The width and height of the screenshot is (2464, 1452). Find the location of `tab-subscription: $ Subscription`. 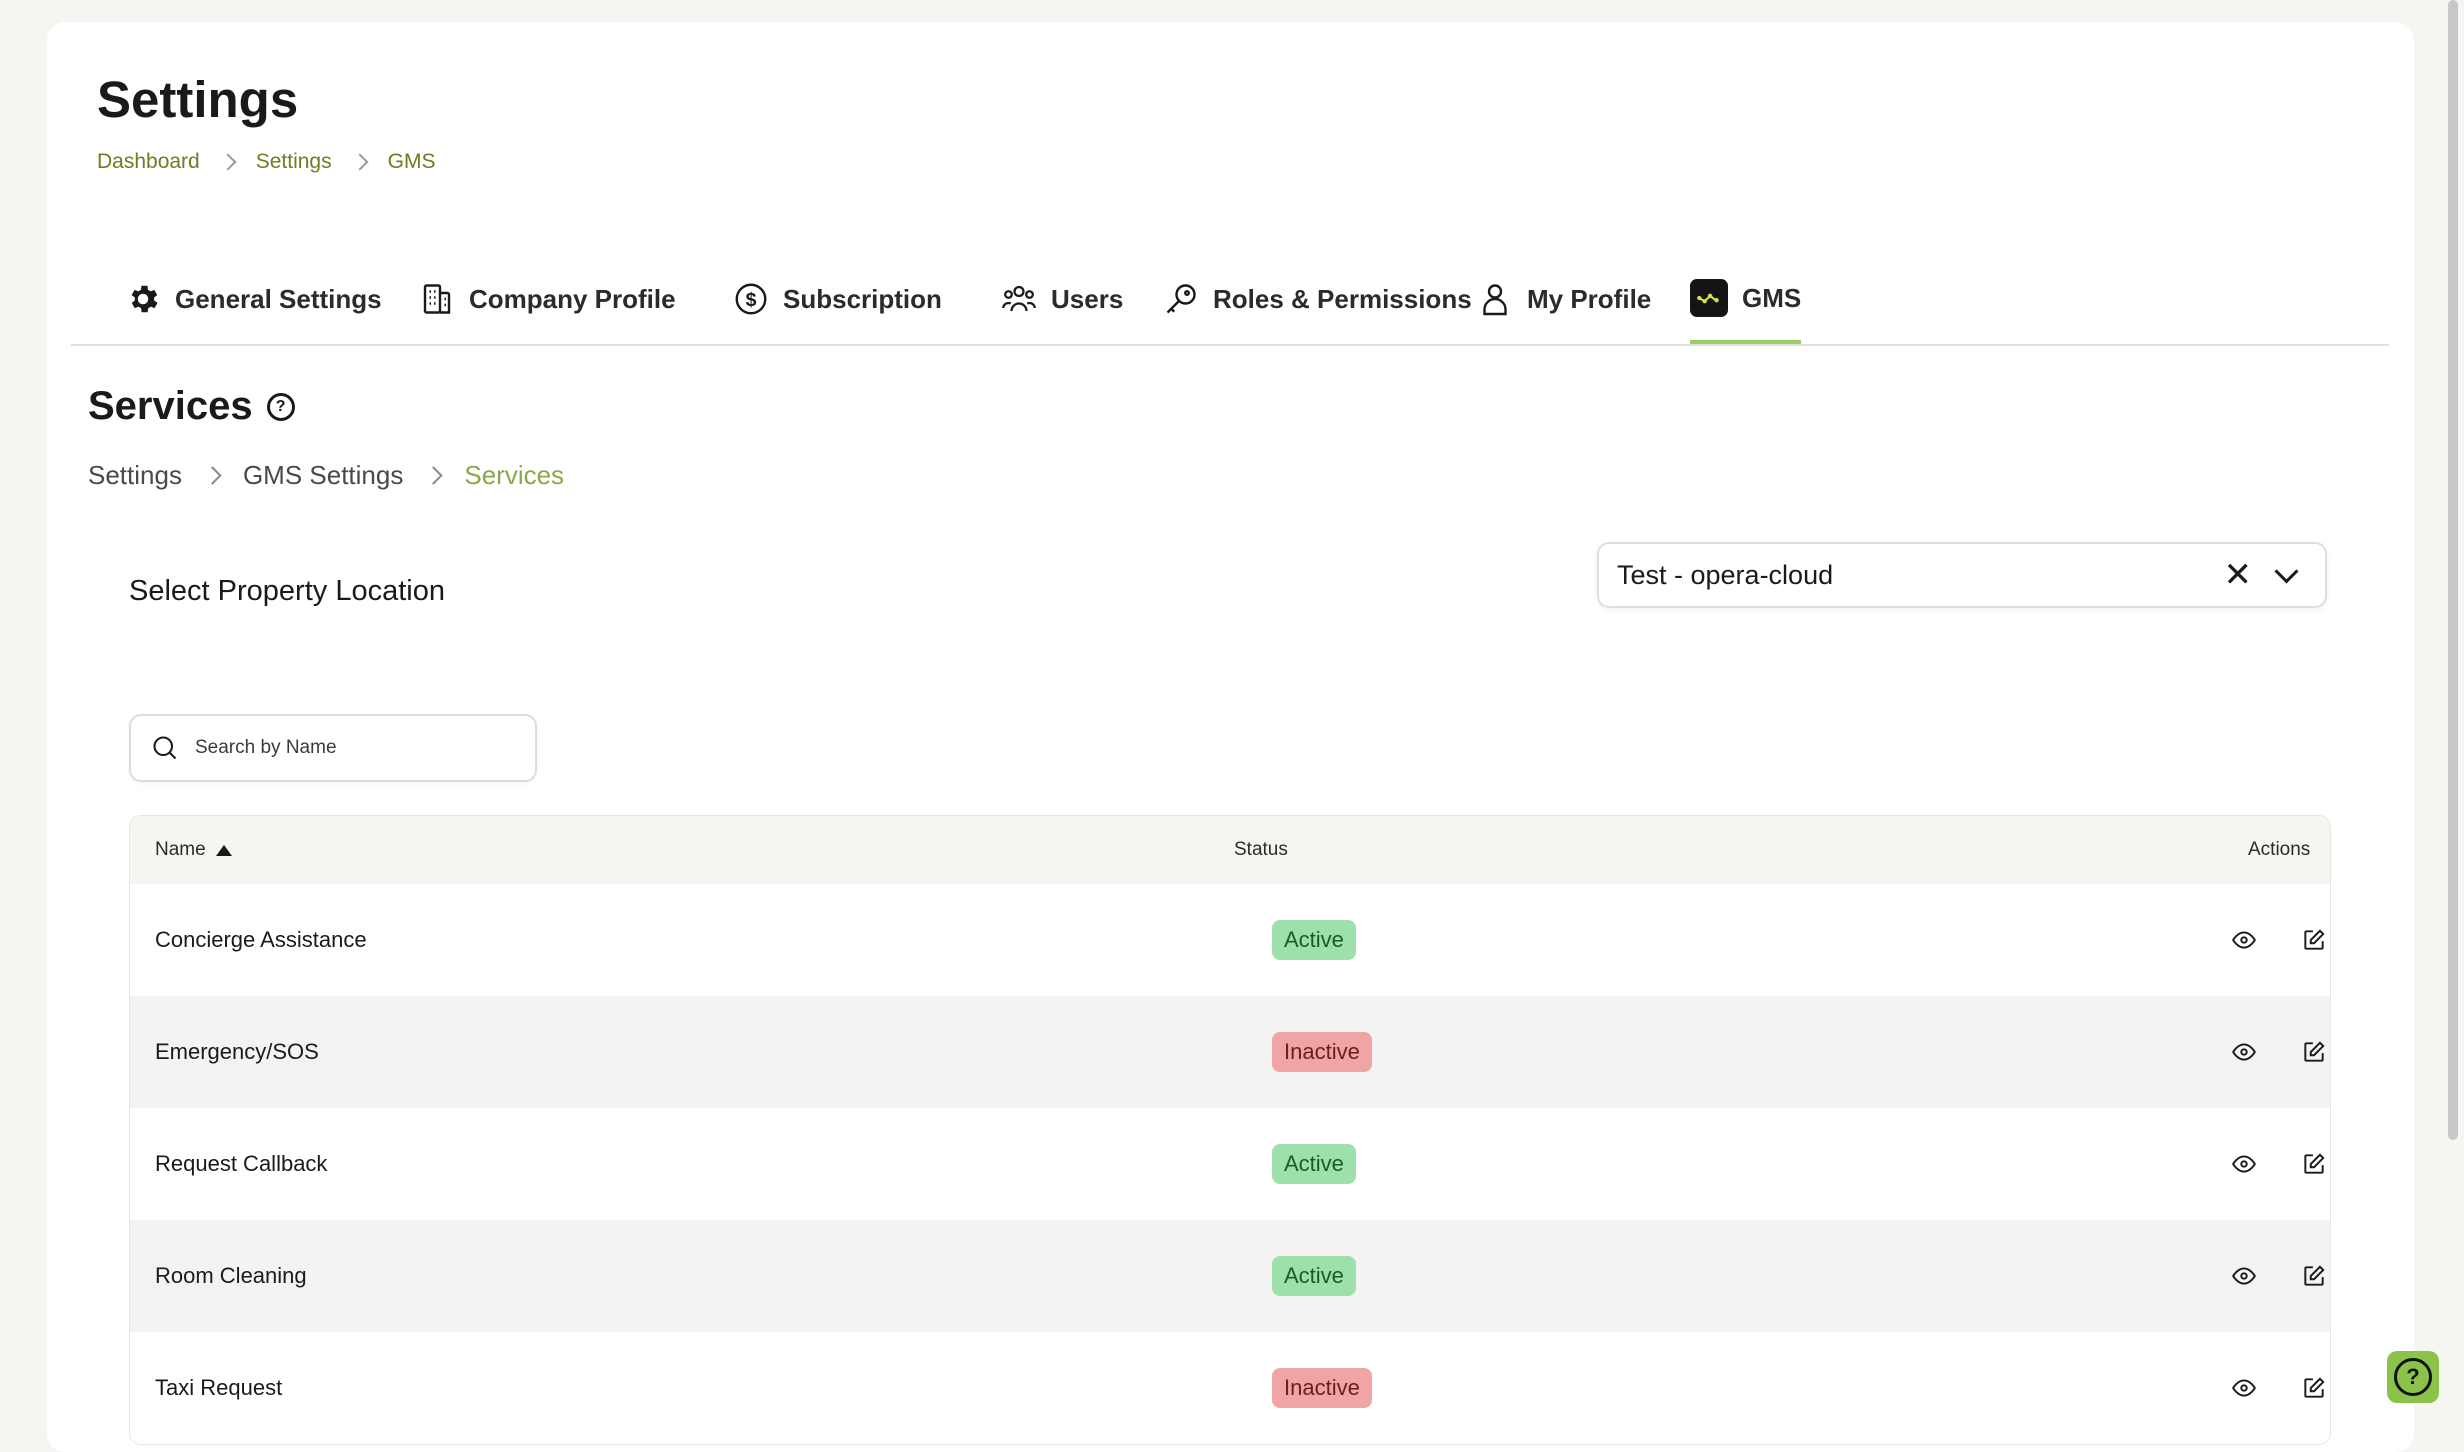

tab-subscription: $ Subscription is located at coordinates (837, 299).